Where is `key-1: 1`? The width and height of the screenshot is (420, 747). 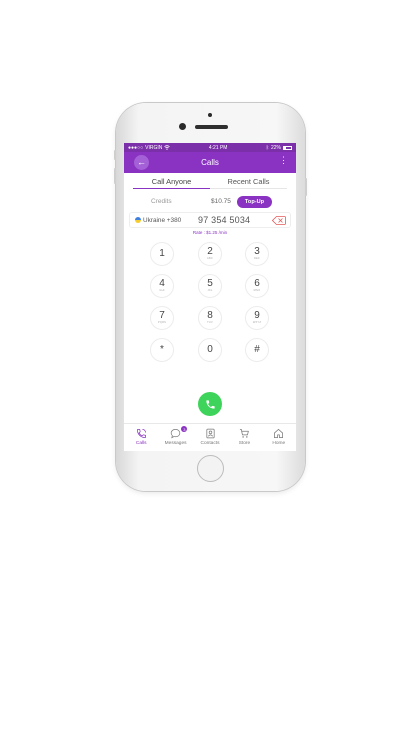
key-1: 1 is located at coordinates (162, 254).